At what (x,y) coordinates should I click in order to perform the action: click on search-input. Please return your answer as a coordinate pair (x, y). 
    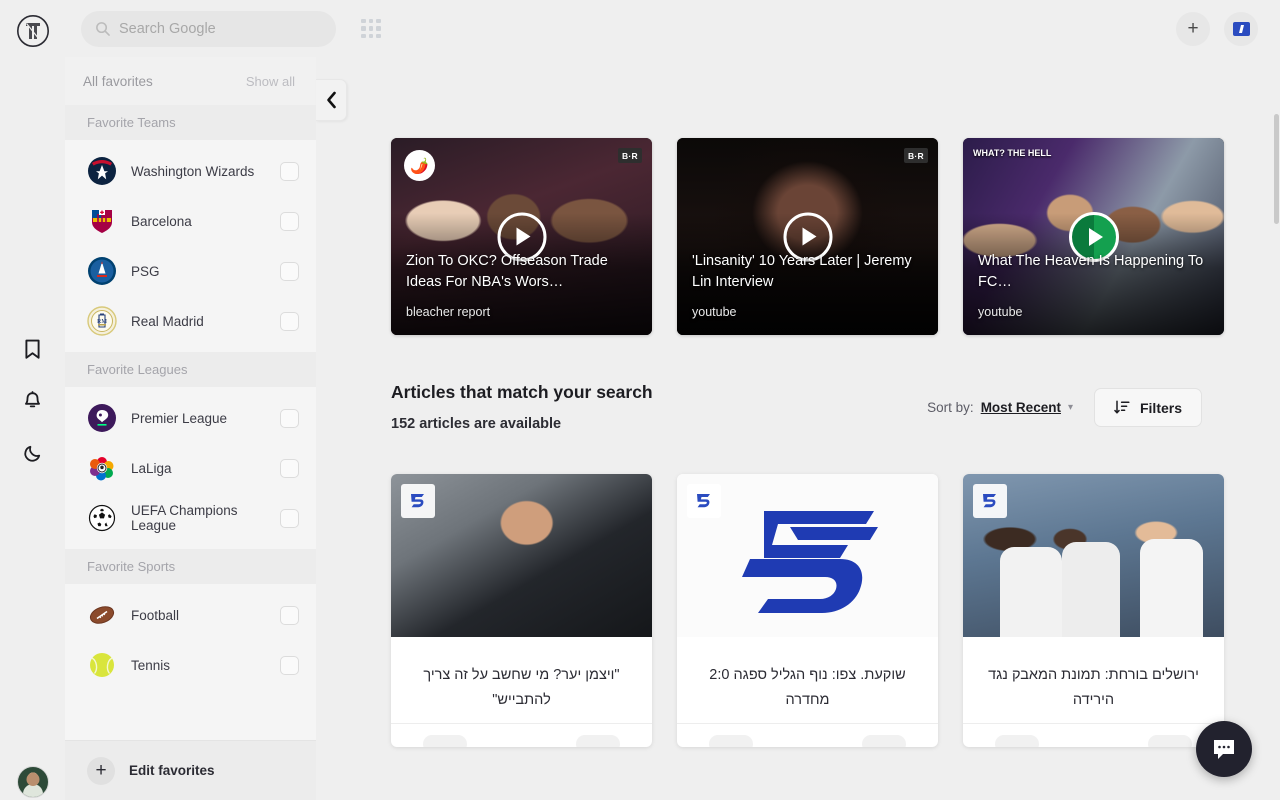
    Looking at the image, I should click on (220, 28).